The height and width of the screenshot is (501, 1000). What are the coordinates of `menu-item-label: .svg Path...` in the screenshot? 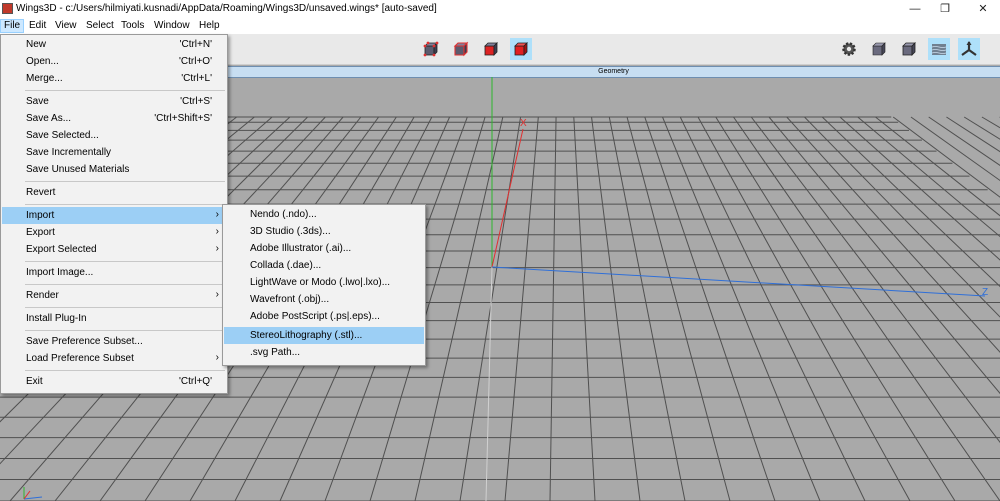 It's located at (275, 352).